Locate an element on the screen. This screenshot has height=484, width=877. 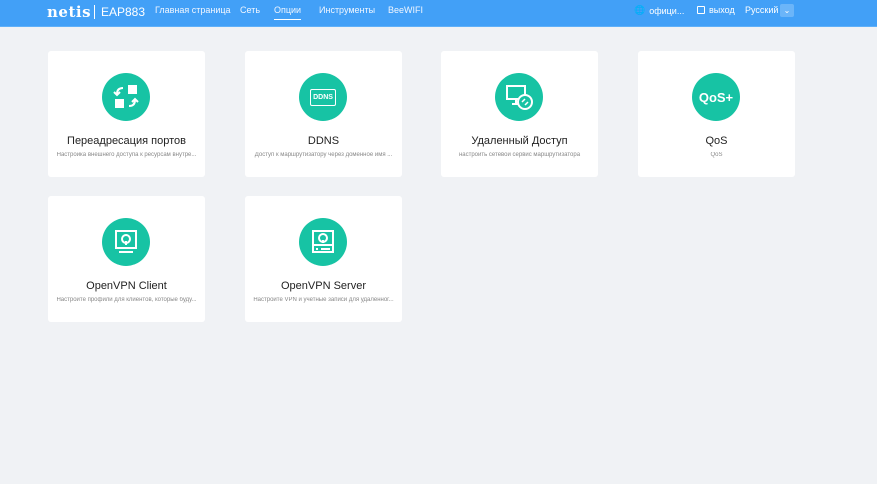
ddns-icon: DDNS is located at coordinates (323, 97).